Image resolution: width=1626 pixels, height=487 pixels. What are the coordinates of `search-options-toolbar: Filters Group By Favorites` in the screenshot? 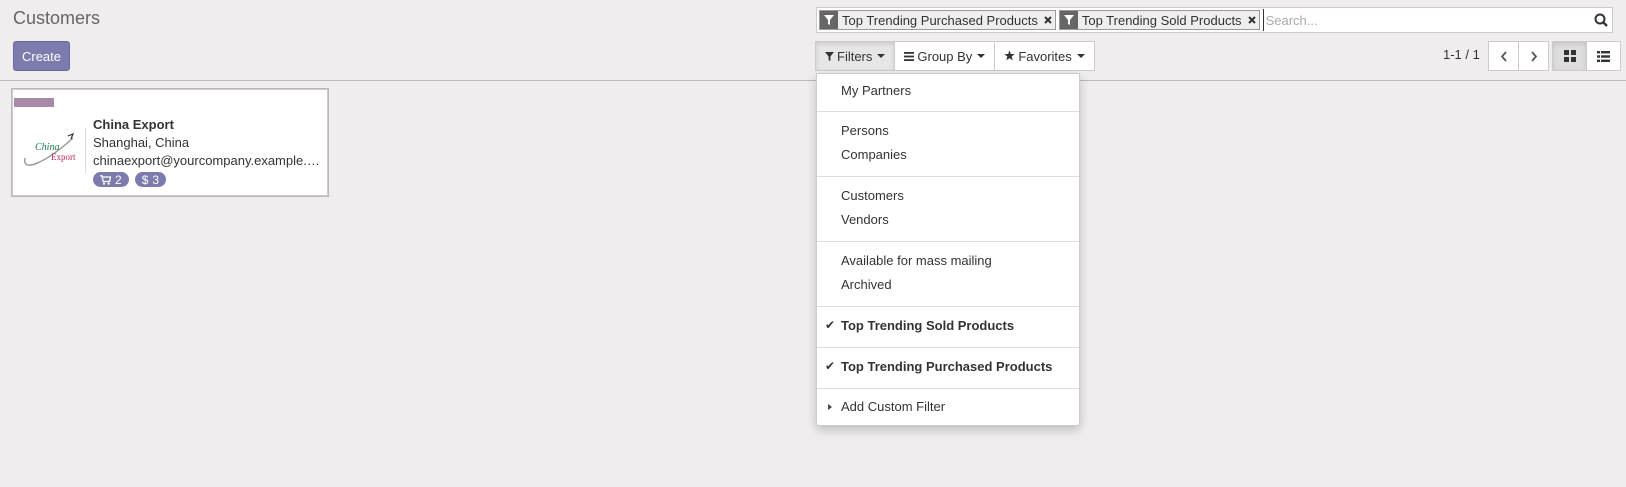 It's located at (955, 56).